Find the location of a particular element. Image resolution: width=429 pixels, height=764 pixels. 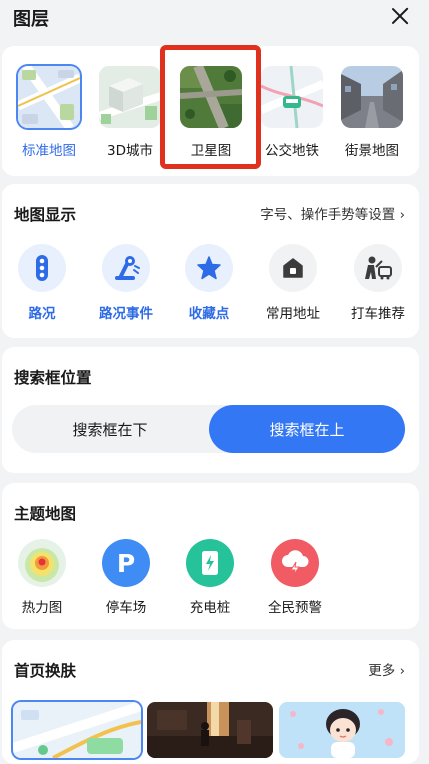

toggle-road-events: 路况事件 is located at coordinates (126, 283).